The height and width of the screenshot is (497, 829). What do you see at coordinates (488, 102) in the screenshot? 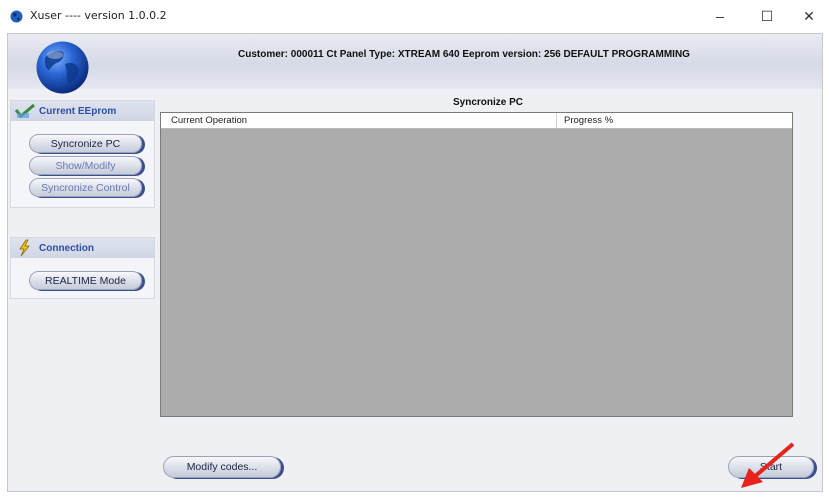
I see `section-title: Syncronize PC` at bounding box center [488, 102].